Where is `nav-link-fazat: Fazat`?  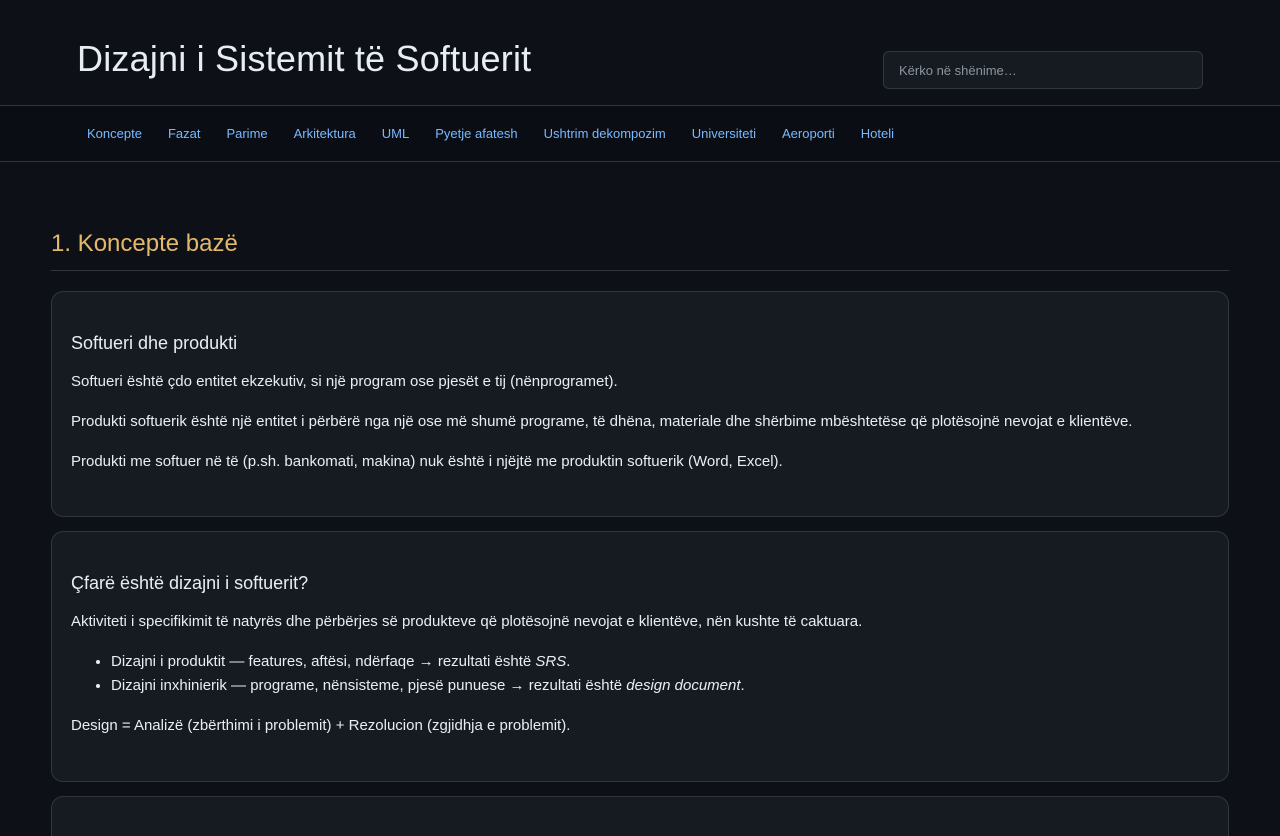
nav-link-fazat: Fazat is located at coordinates (184, 133).